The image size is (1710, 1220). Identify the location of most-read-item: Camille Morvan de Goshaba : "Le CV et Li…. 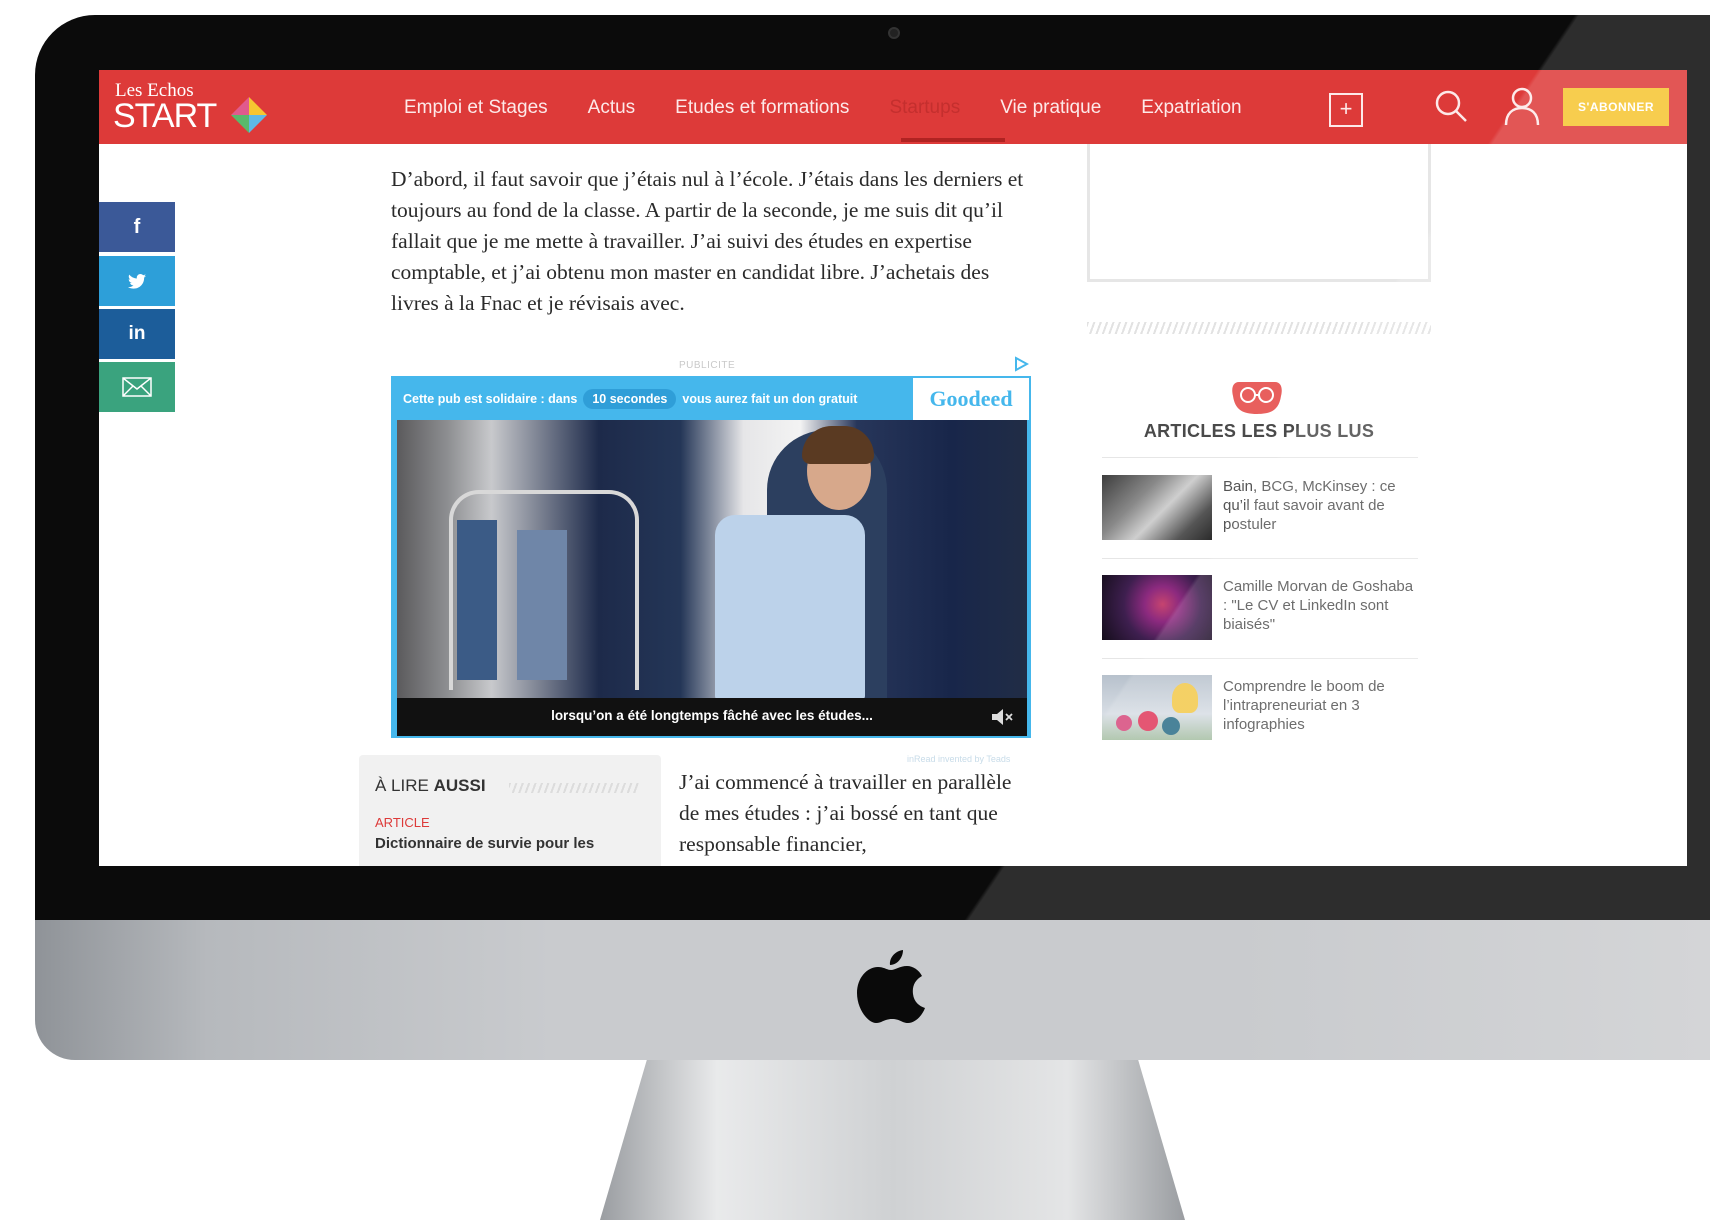
(1260, 610).